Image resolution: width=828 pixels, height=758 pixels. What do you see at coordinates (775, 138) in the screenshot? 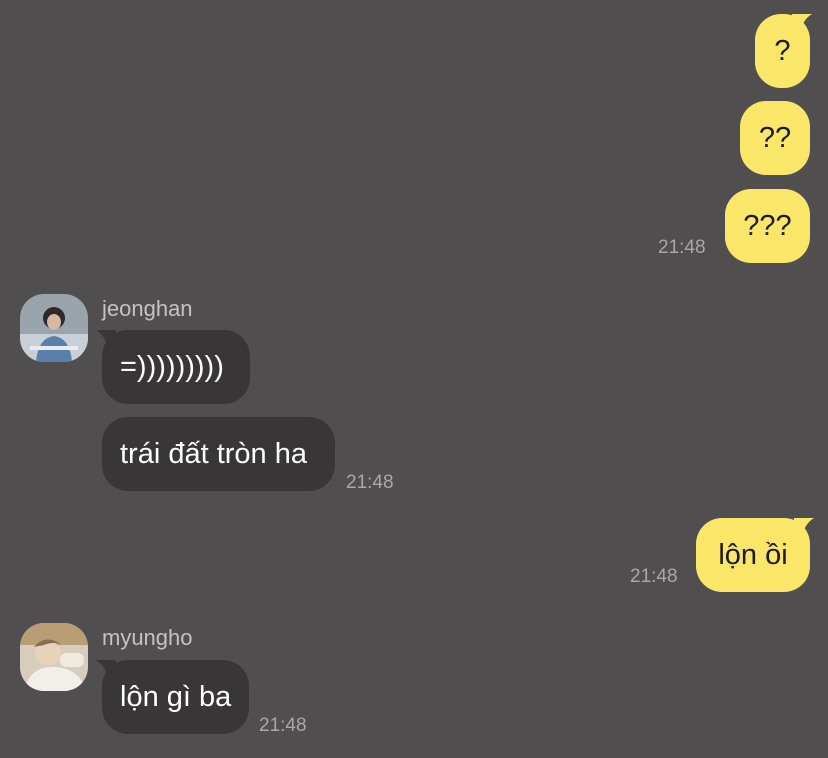
I see `outgoing-message: ??` at bounding box center [775, 138].